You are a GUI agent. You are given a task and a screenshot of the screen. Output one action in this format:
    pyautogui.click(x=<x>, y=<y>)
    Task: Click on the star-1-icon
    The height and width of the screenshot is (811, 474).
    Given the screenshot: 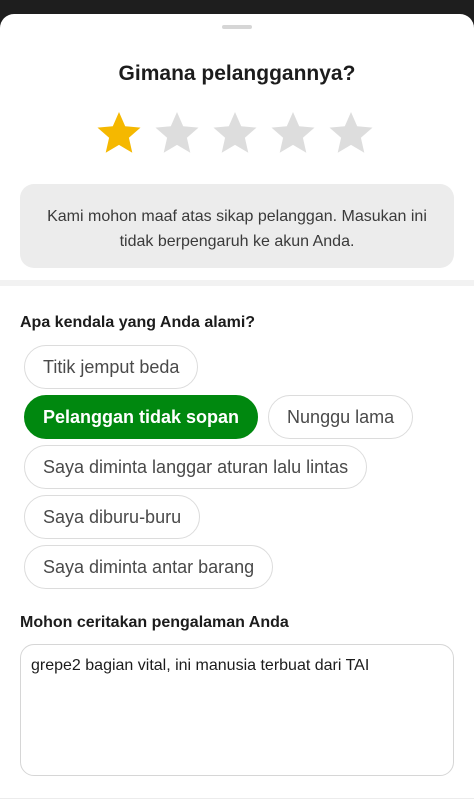 What is the action you would take?
    pyautogui.click(x=119, y=133)
    